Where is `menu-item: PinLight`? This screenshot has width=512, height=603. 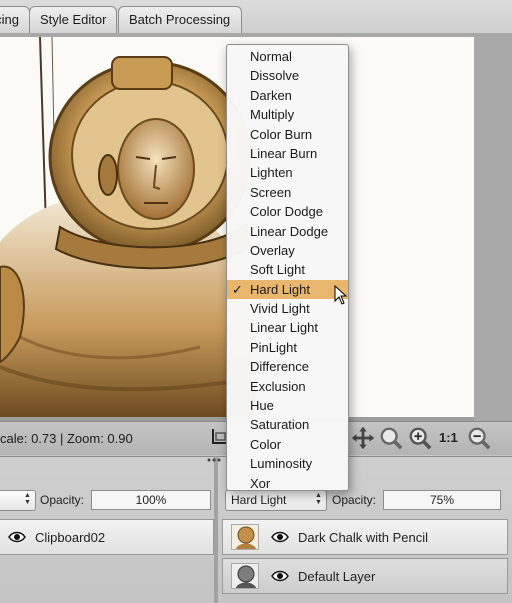 menu-item: PinLight is located at coordinates (287, 347).